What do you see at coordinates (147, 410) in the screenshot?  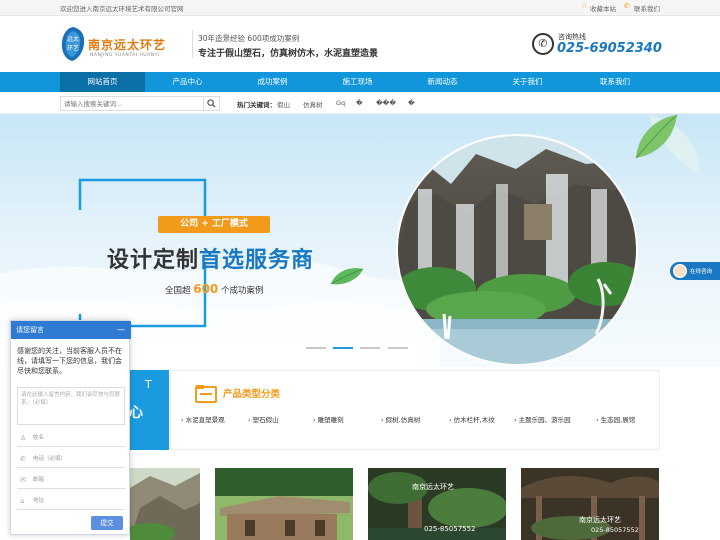 I see `products-left-tab: T 心` at bounding box center [147, 410].